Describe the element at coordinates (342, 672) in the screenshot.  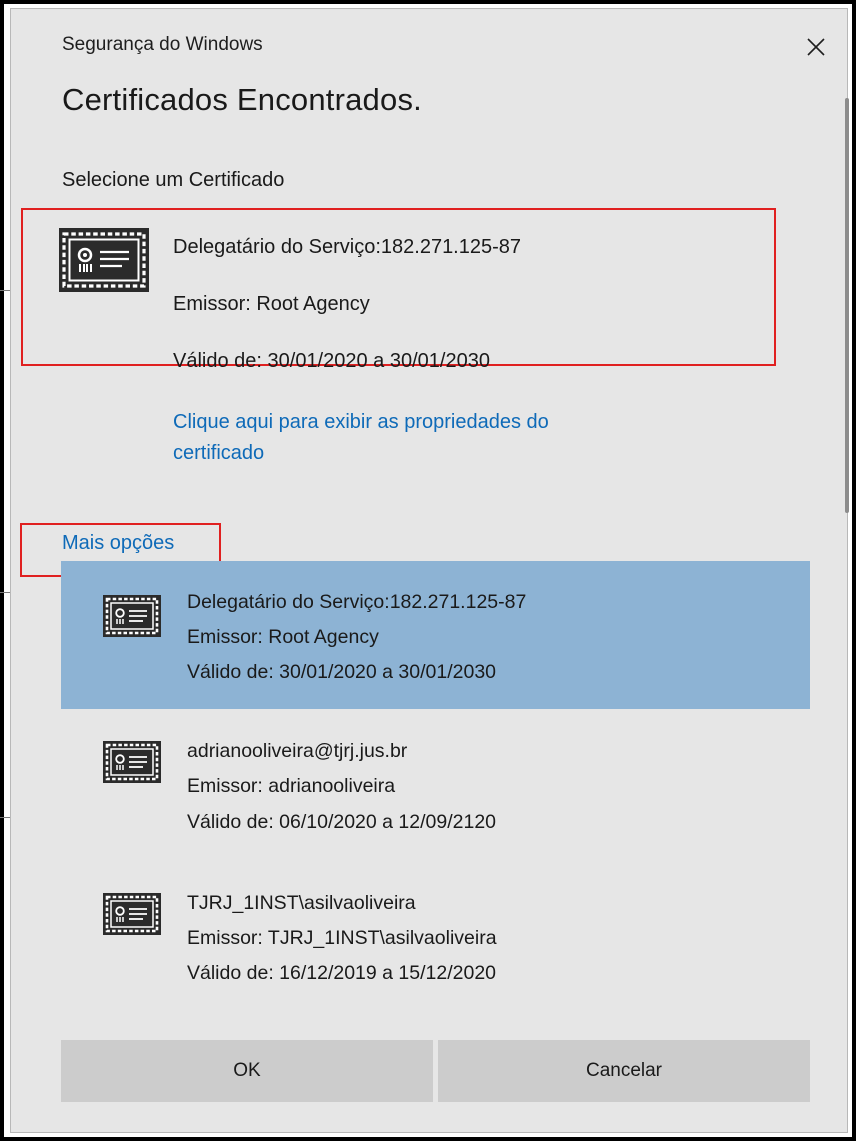
I see `certificate-validity: Válido de: 30/01/2020 a 30/01/2030` at that location.